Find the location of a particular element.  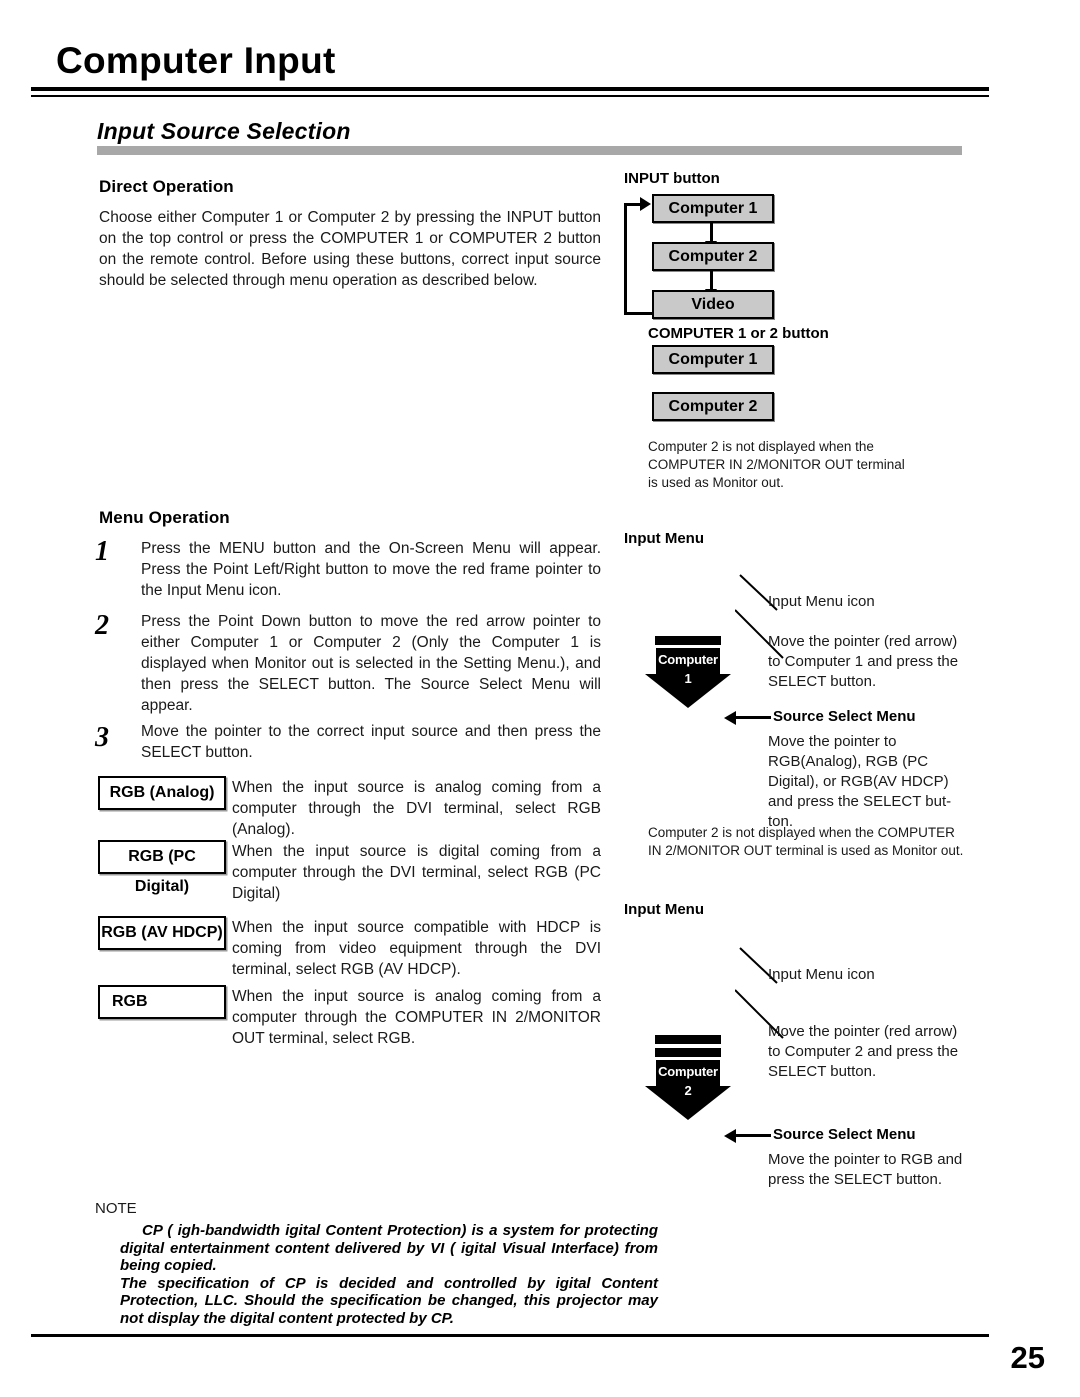

title-rule-thick is located at coordinates (510, 89).